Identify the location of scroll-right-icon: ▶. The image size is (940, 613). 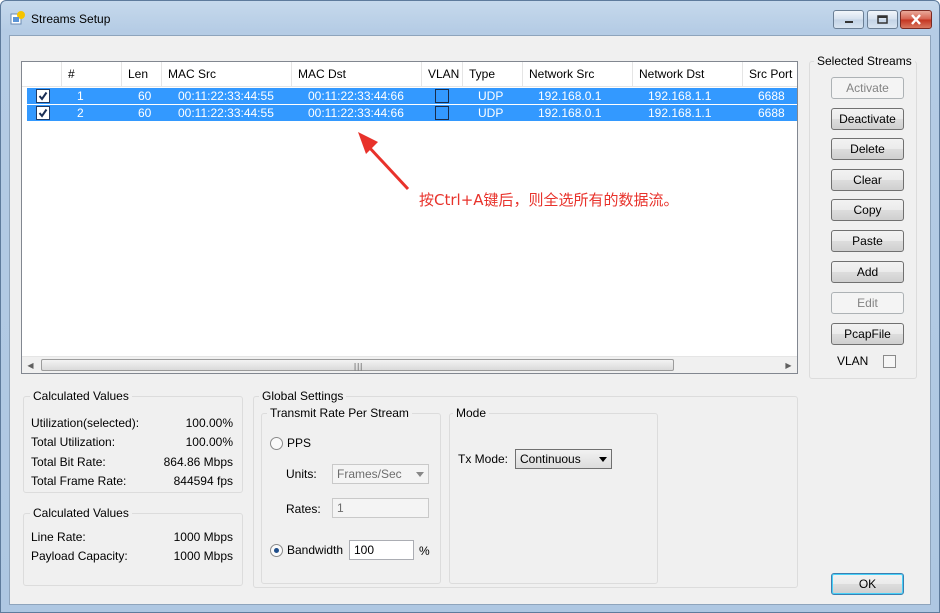
(788, 365).